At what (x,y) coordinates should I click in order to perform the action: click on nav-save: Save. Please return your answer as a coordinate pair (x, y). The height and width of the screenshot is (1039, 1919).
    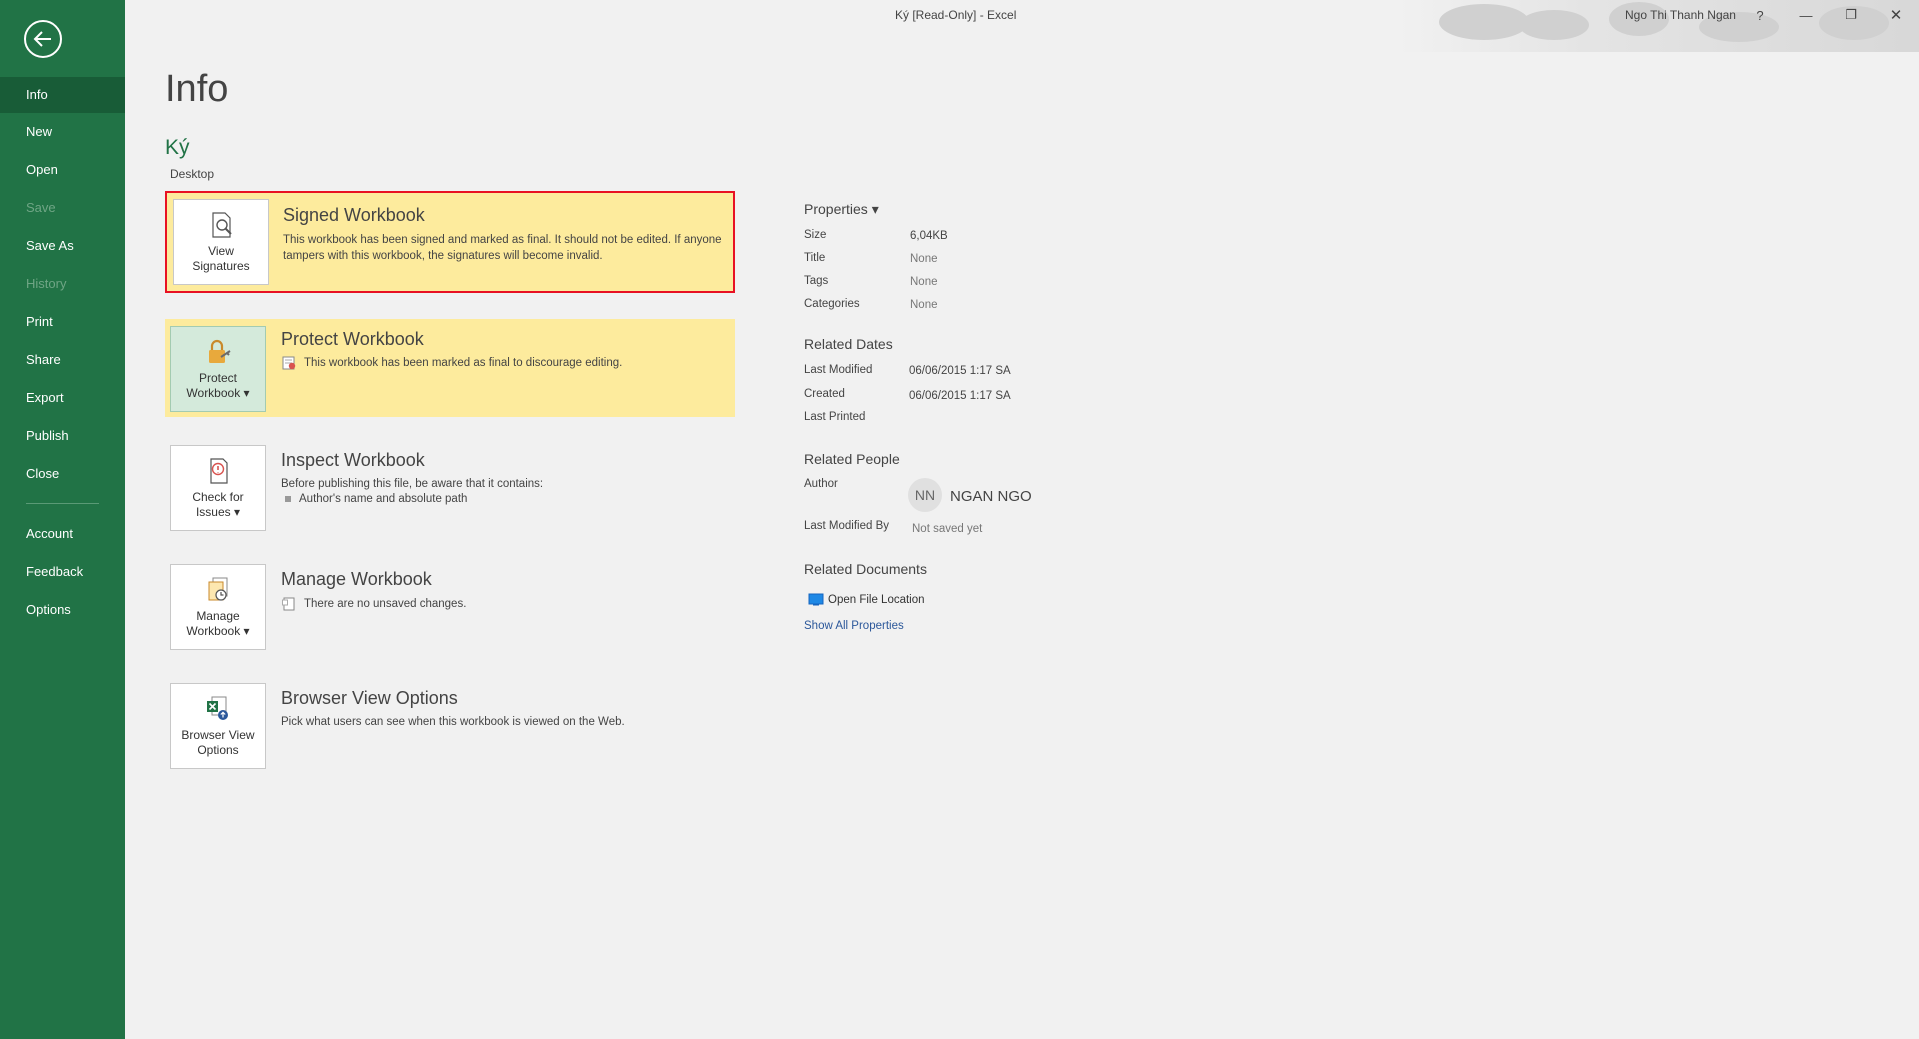
    Looking at the image, I should click on (62, 208).